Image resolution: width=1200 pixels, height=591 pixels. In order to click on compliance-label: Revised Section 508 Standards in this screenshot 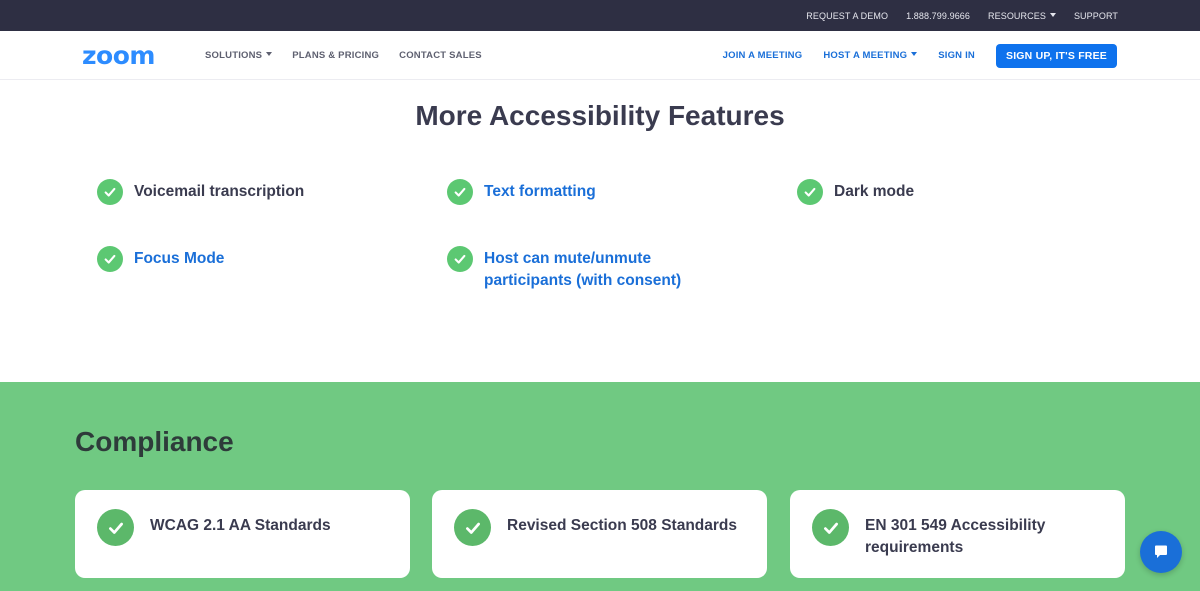, I will do `click(622, 525)`.